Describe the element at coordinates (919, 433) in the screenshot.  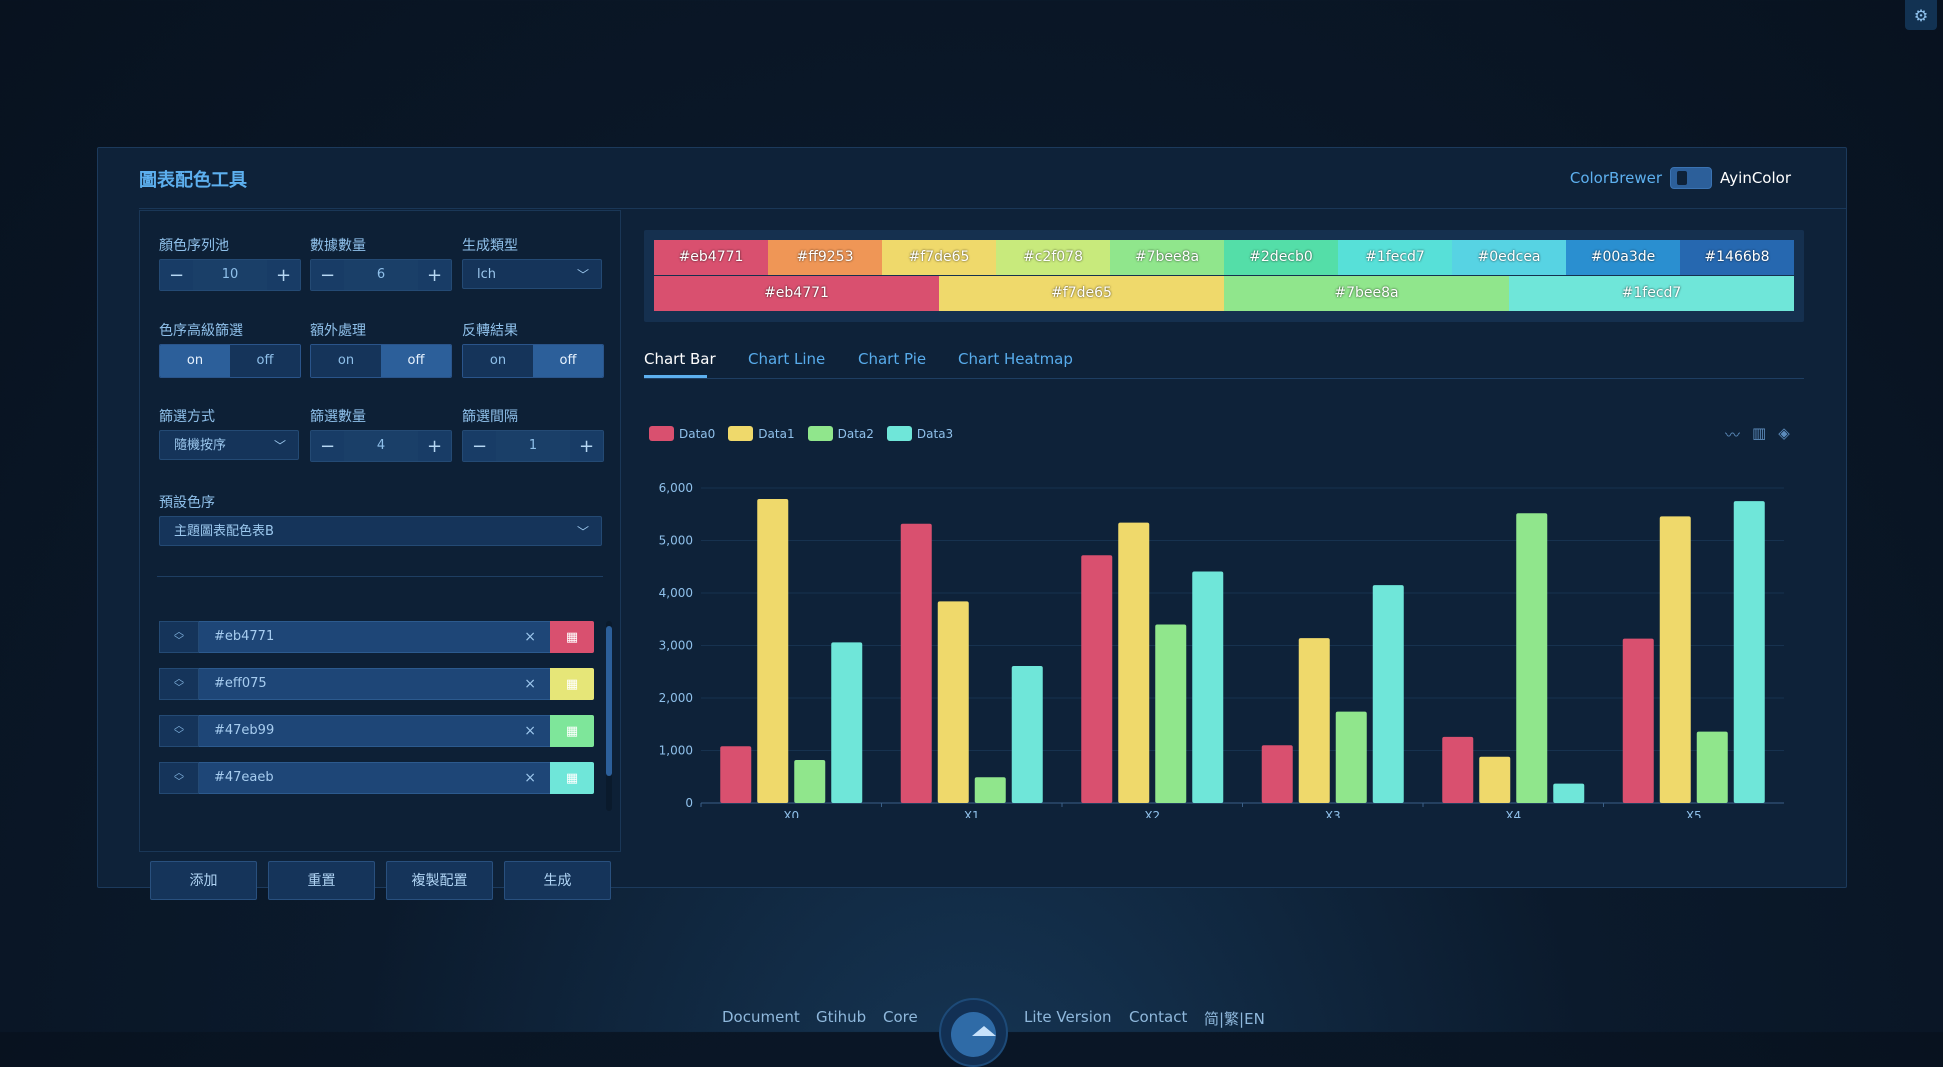
I see `legend-item: Data3` at that location.